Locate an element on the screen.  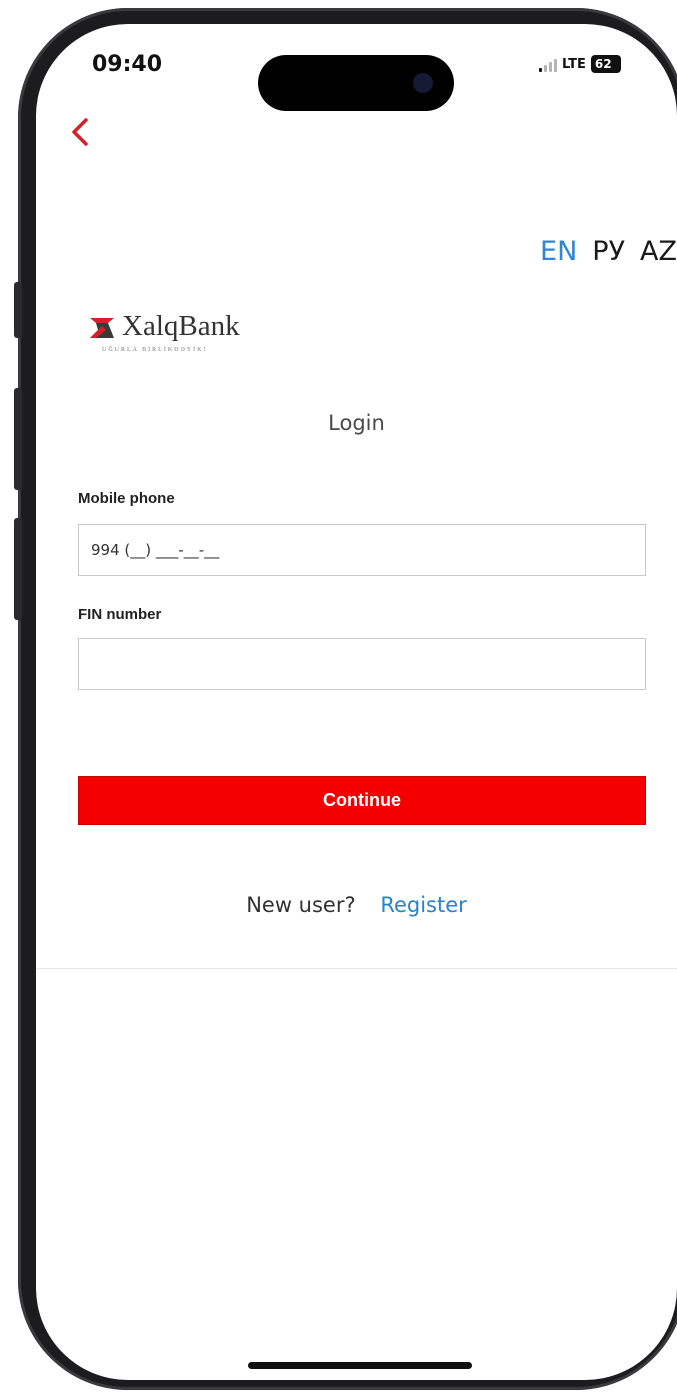
volume-down-button is located at coordinates (18, 569).